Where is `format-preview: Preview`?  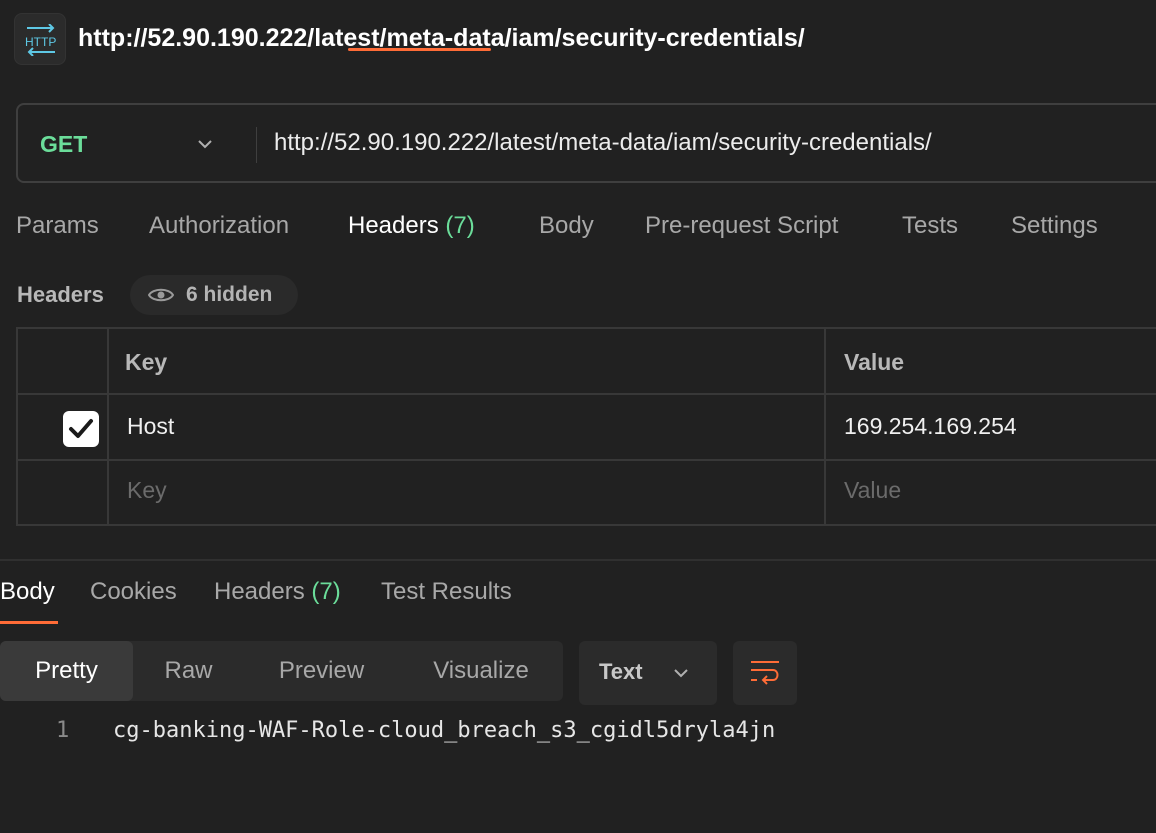
format-preview: Preview is located at coordinates (321, 671).